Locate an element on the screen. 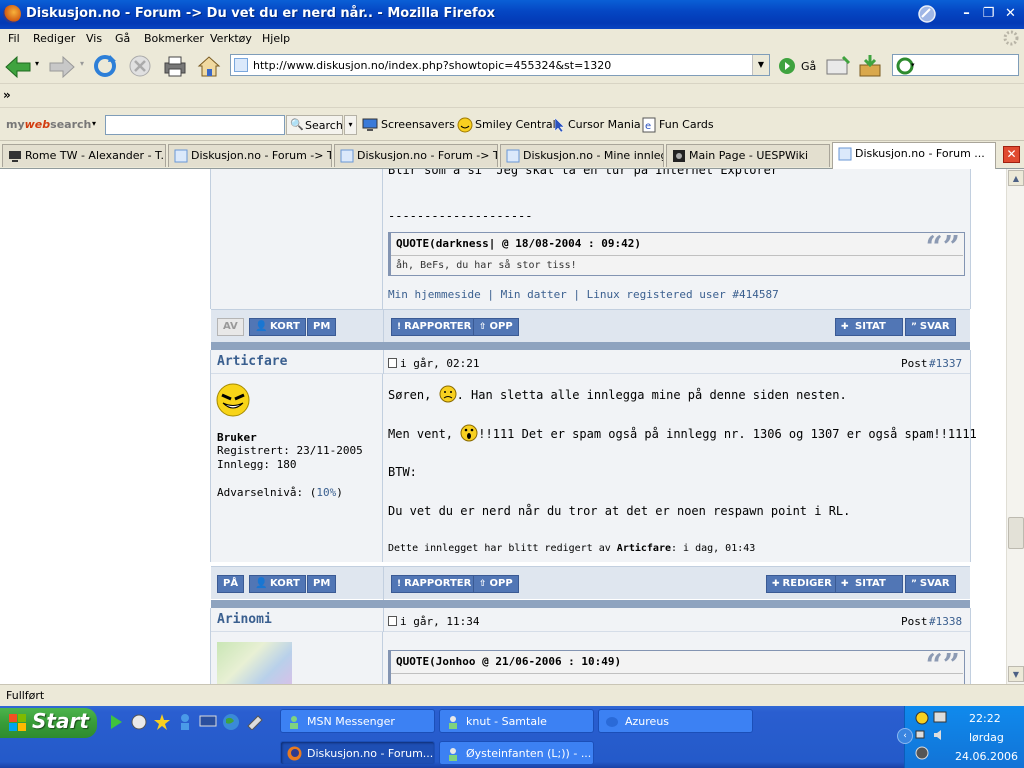 Image resolution: width=1024 pixels, height=768 pixels. url-input is located at coordinates (503, 65).